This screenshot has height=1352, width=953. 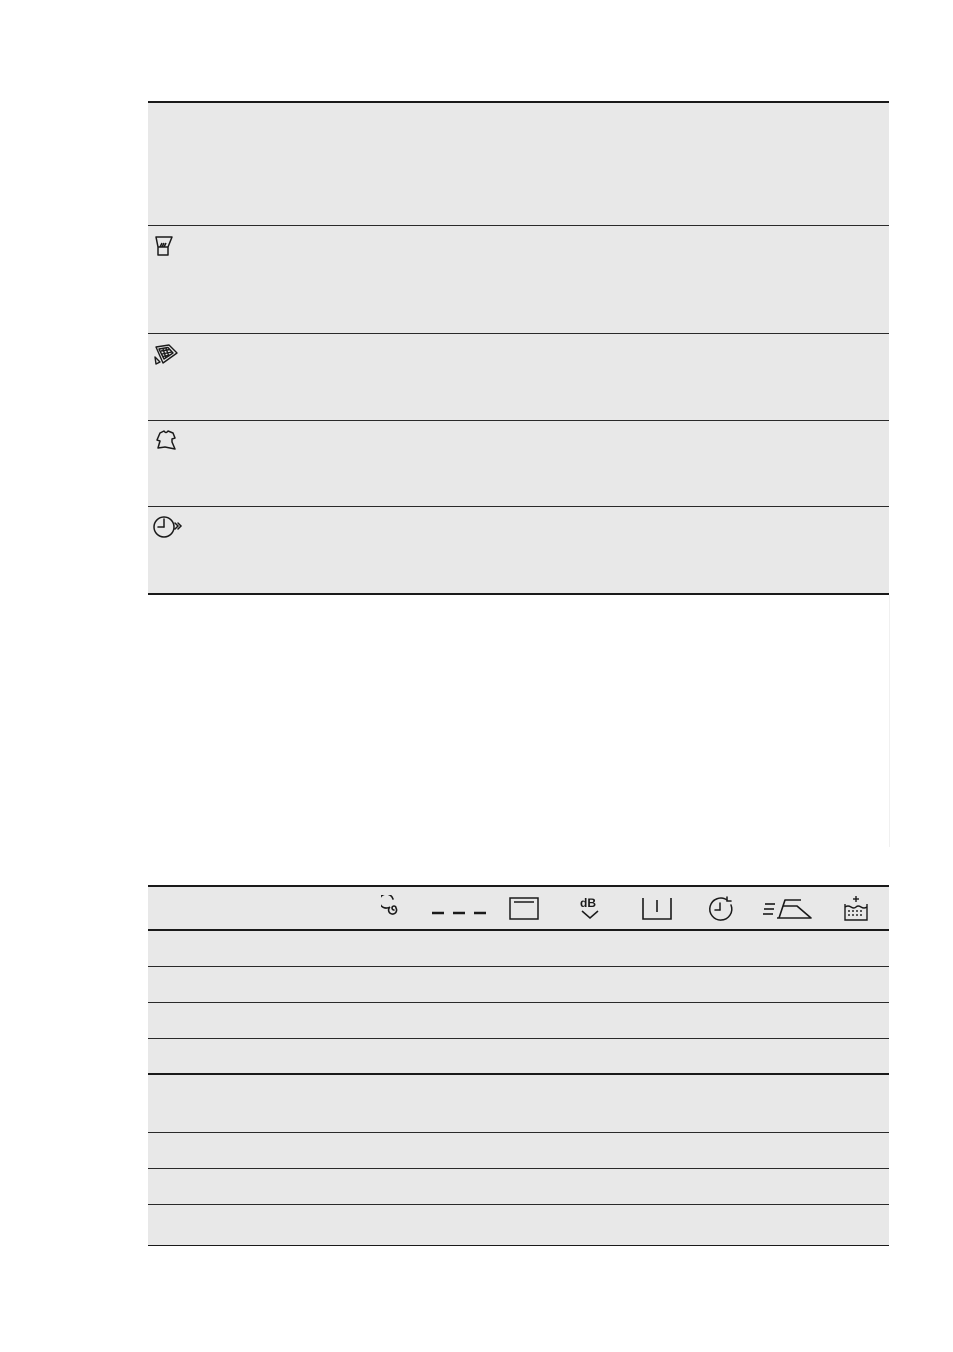 What do you see at coordinates (166, 246) in the screenshot?
I see `prewash-icon` at bounding box center [166, 246].